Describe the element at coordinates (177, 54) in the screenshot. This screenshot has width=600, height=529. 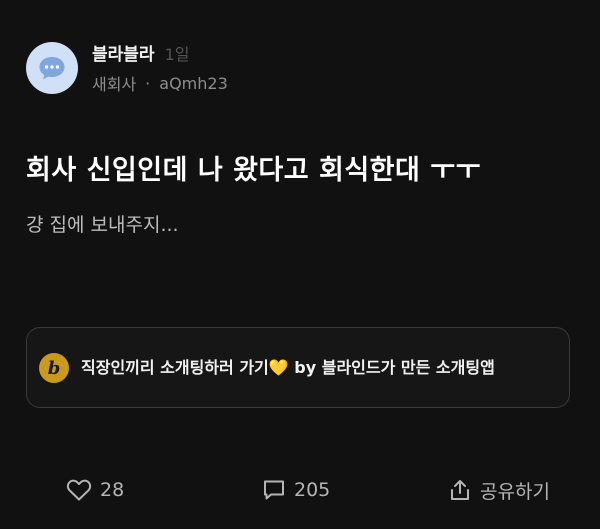
I see `post-time: 1일` at that location.